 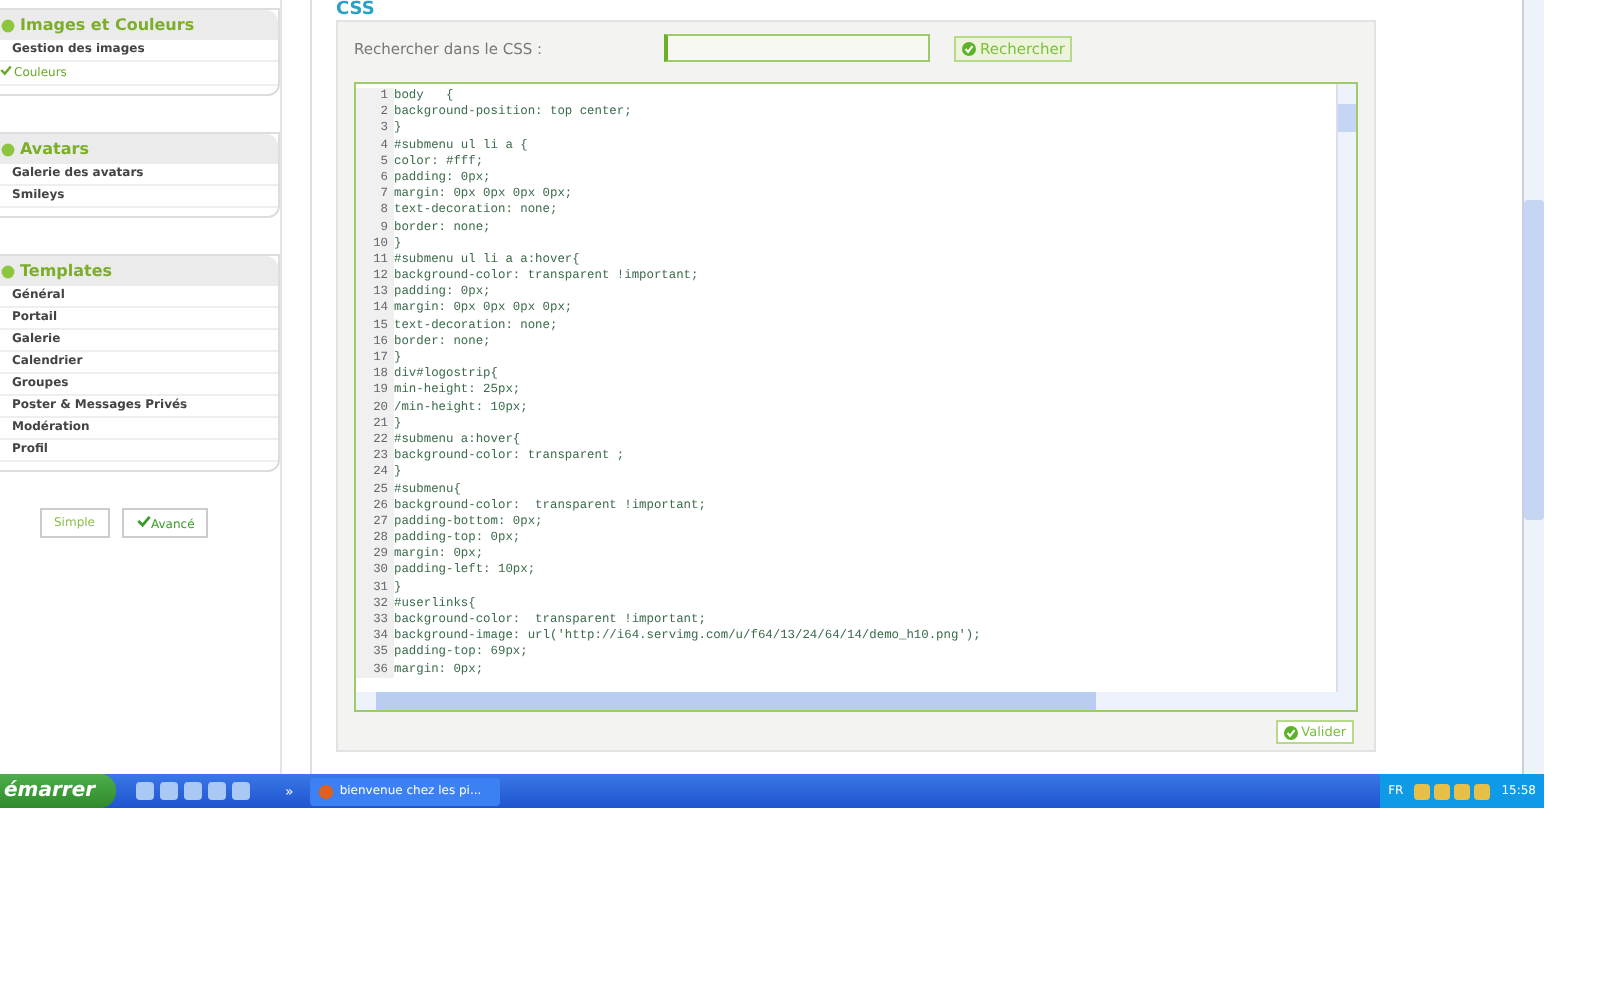 What do you see at coordinates (107, 25) in the screenshot?
I see `menu-heading: Images et Couleurs` at bounding box center [107, 25].